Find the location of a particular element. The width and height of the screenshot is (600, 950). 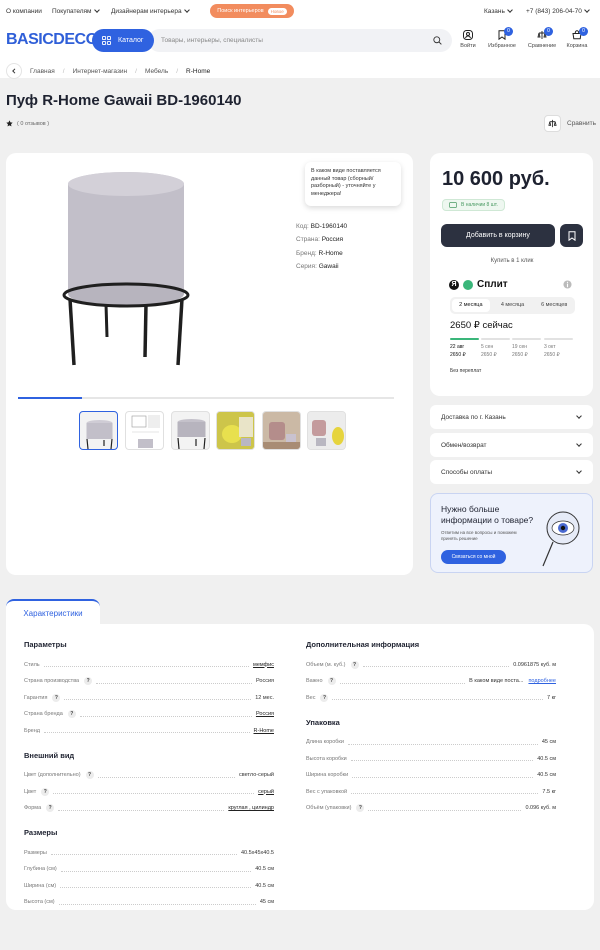

phone-selector: +7 (843) 206-04-70 is located at coordinates (558, 11).